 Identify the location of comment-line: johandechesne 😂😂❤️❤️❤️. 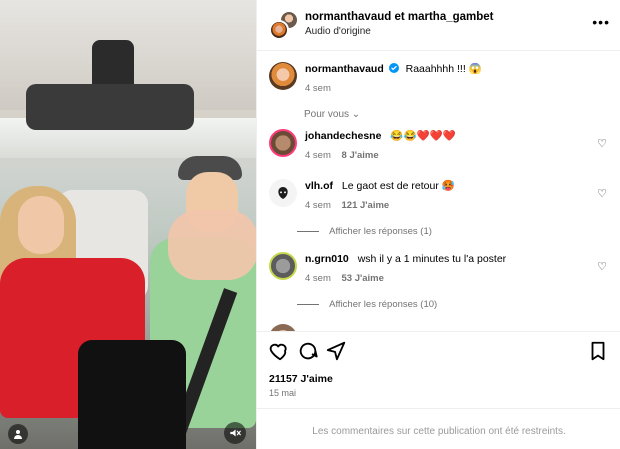
(450, 136).